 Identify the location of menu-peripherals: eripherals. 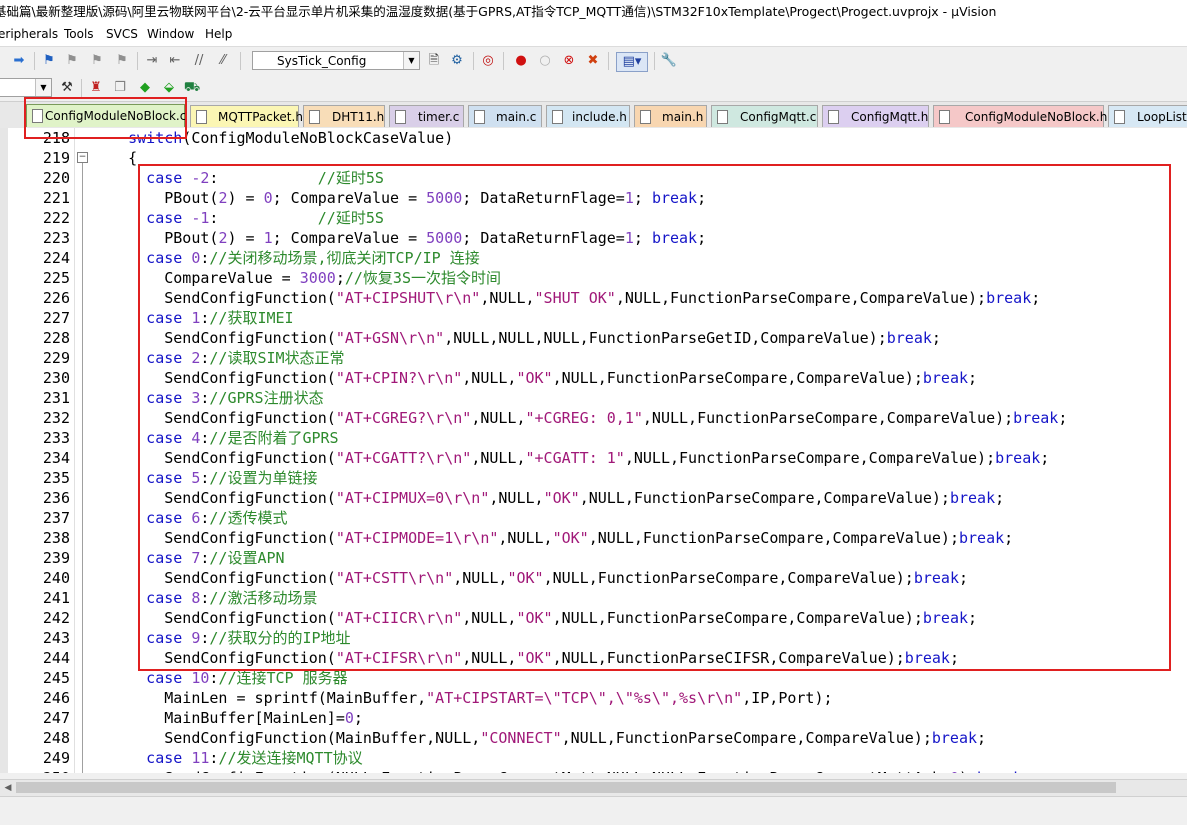
(29, 34).